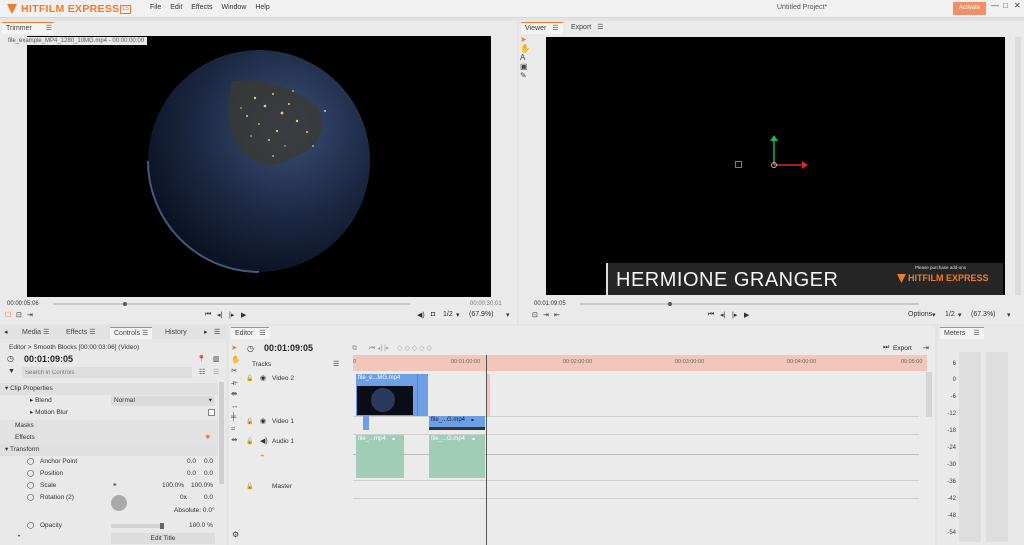 The image size is (1024, 545). I want to click on roll-tool-icon: ↔, so click(236, 406).